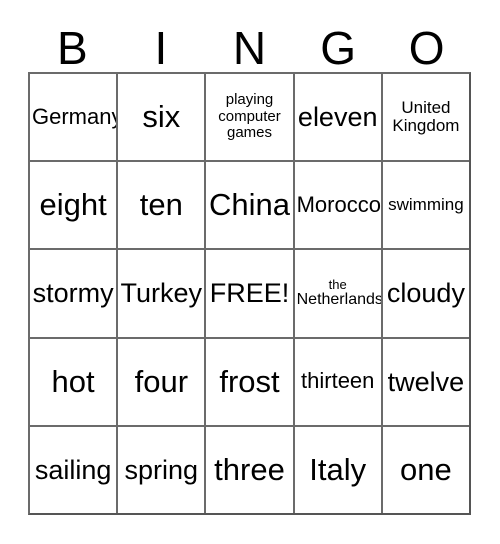  I want to click on bingo-cell: ten, so click(160, 205).